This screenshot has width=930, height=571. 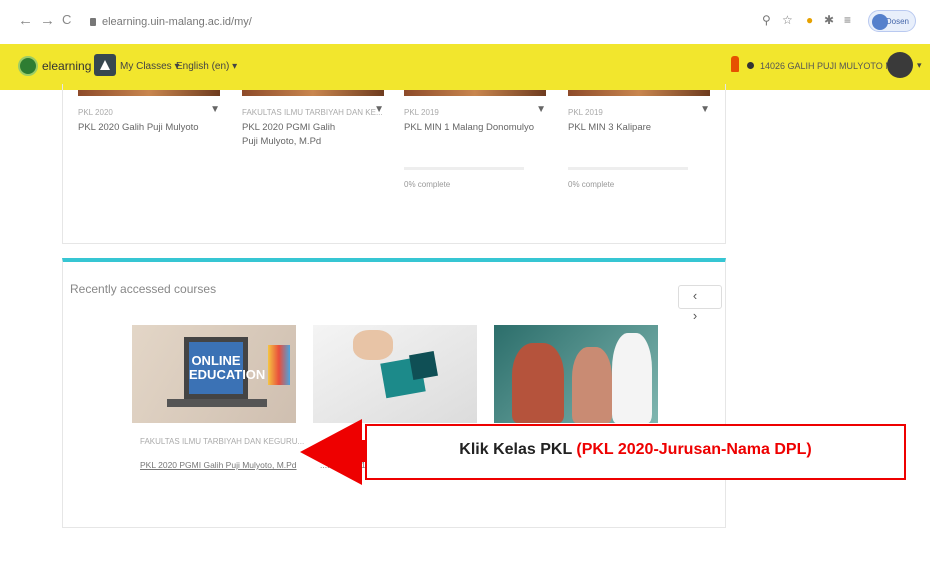 I want to click on my-classes-menu: My Classes ▾, so click(x=149, y=66).